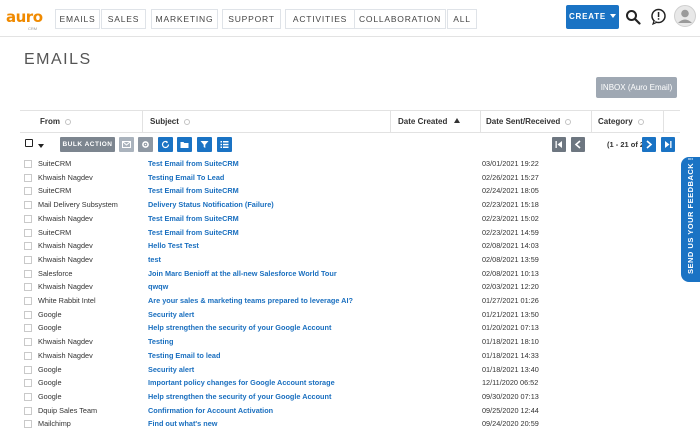 The width and height of the screenshot is (700, 435). I want to click on column-chooser-button, so click(224, 144).